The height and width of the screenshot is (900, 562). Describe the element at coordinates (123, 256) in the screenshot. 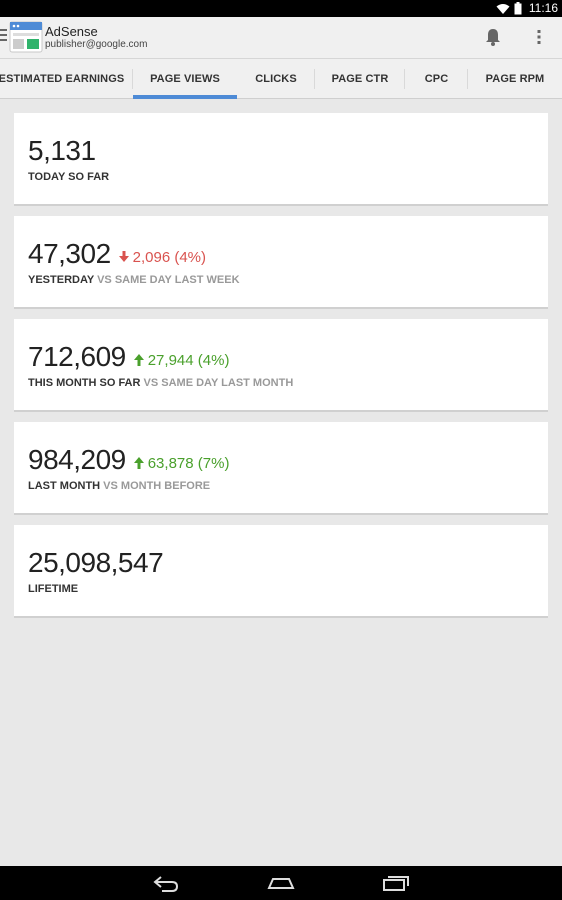

I see `arrow-down-icon` at that location.